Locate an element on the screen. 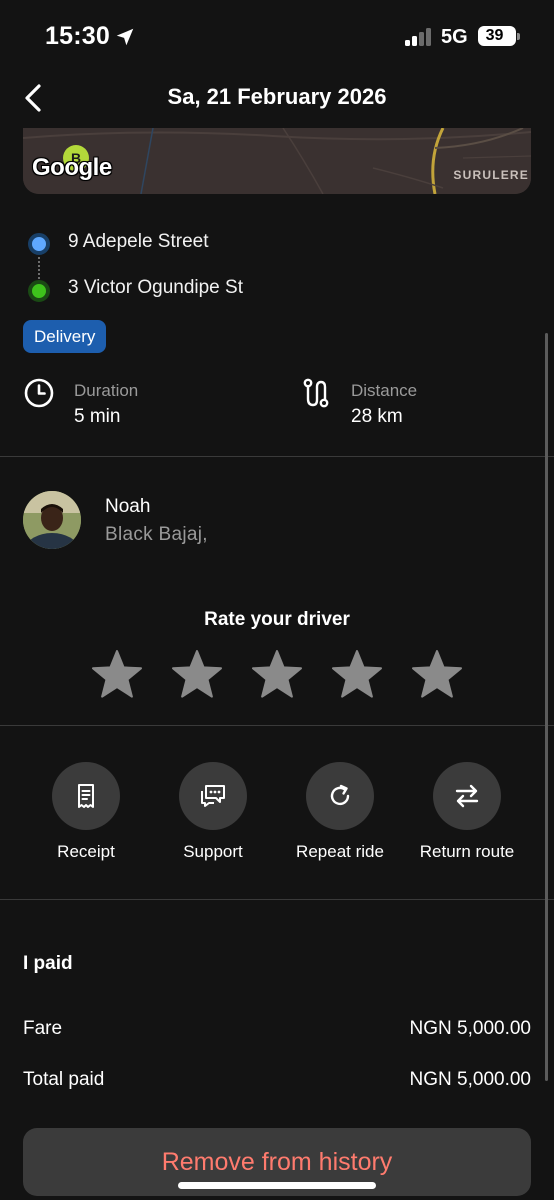 This screenshot has width=554, height=1200. distance-label: Distance is located at coordinates (384, 390).